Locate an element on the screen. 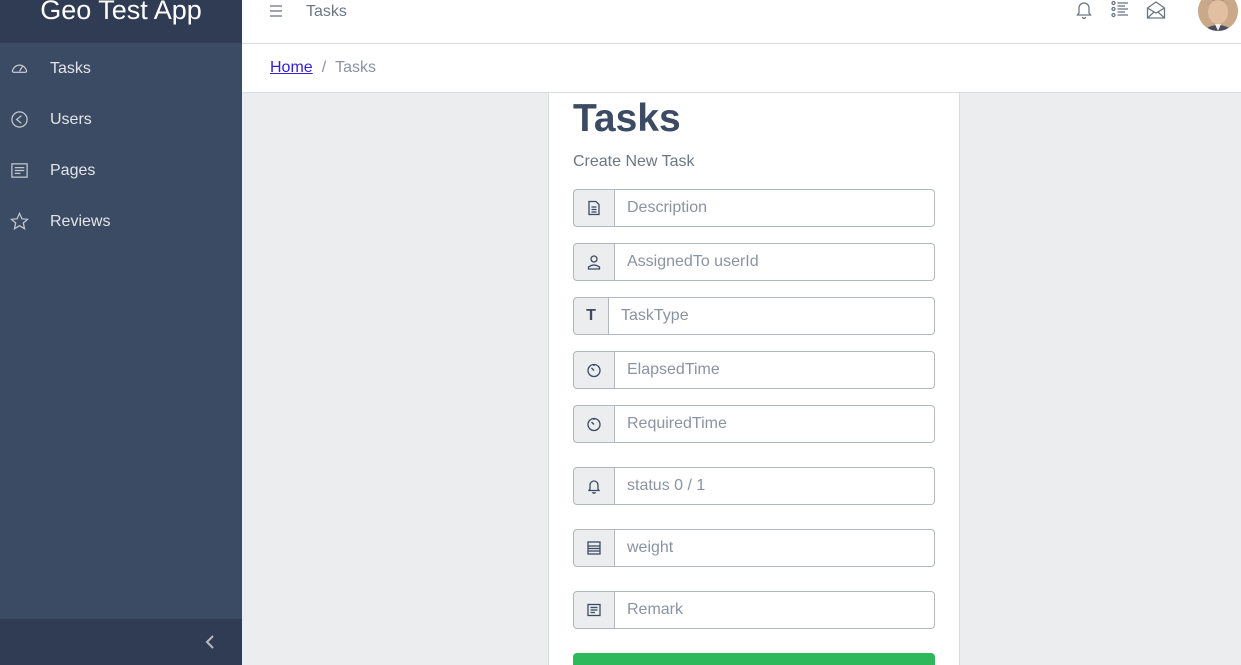 This screenshot has height=665, width=1241. sidebar-toggler is located at coordinates (276, 11).